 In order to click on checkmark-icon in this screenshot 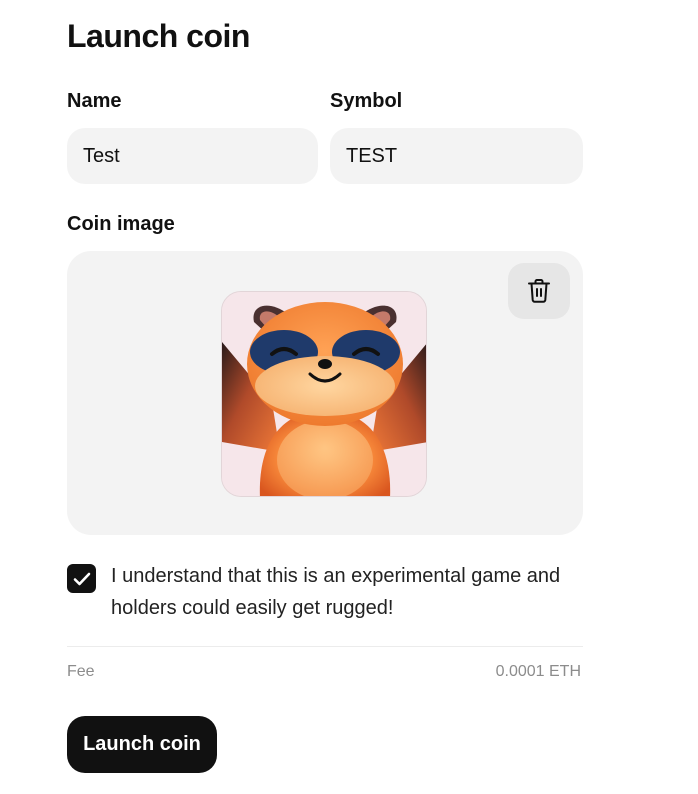, I will do `click(81, 578)`.